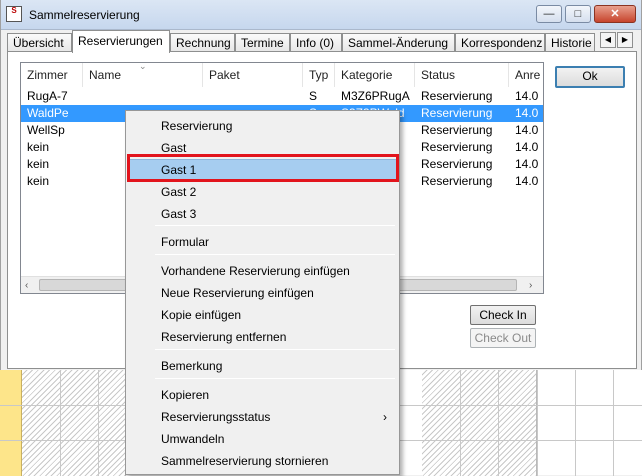 The height and width of the screenshot is (476, 642). Describe the element at coordinates (202, 42) in the screenshot. I see `tab-rechnung: Rechnung` at that location.